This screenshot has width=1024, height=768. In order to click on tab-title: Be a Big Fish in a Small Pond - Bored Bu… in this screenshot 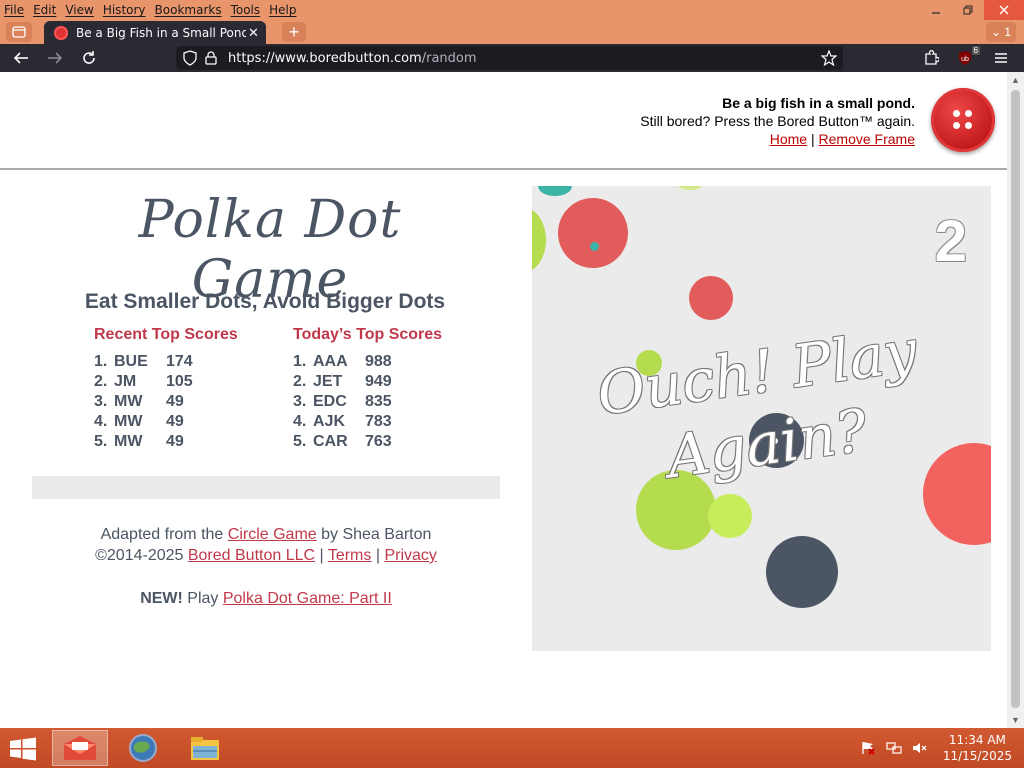, I will do `click(161, 32)`.